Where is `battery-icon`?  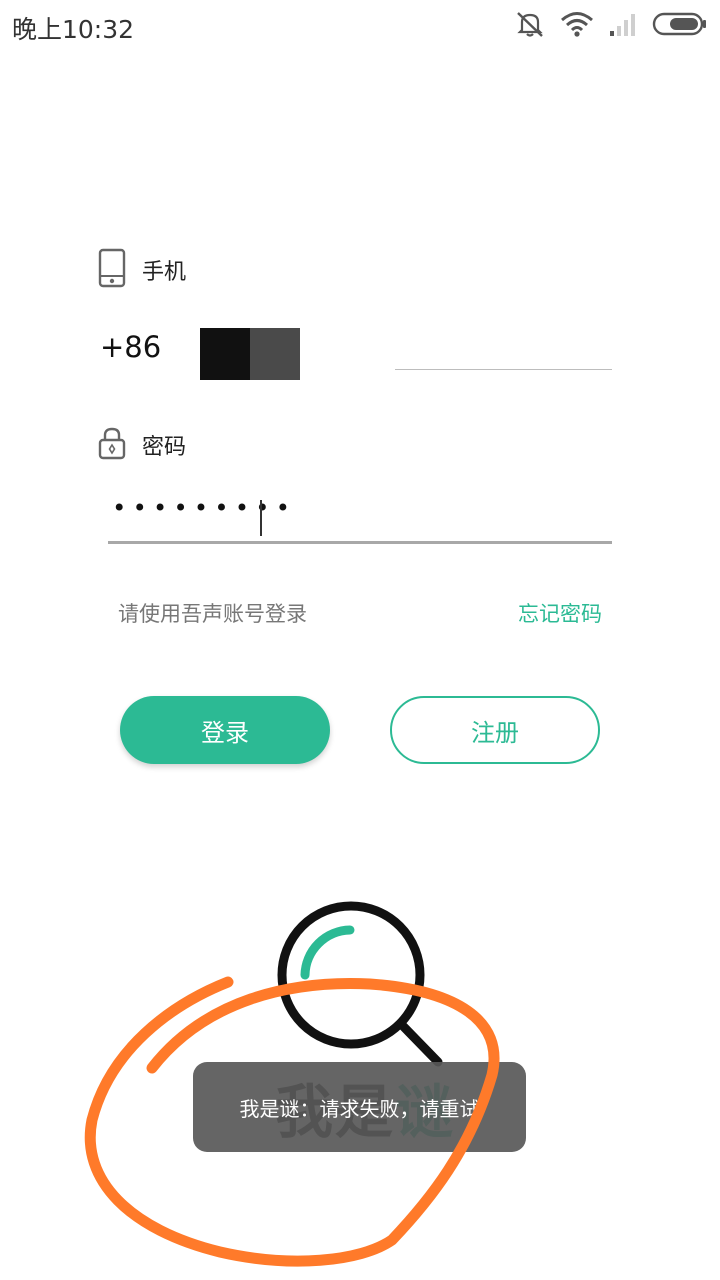 battery-icon is located at coordinates (680, 26).